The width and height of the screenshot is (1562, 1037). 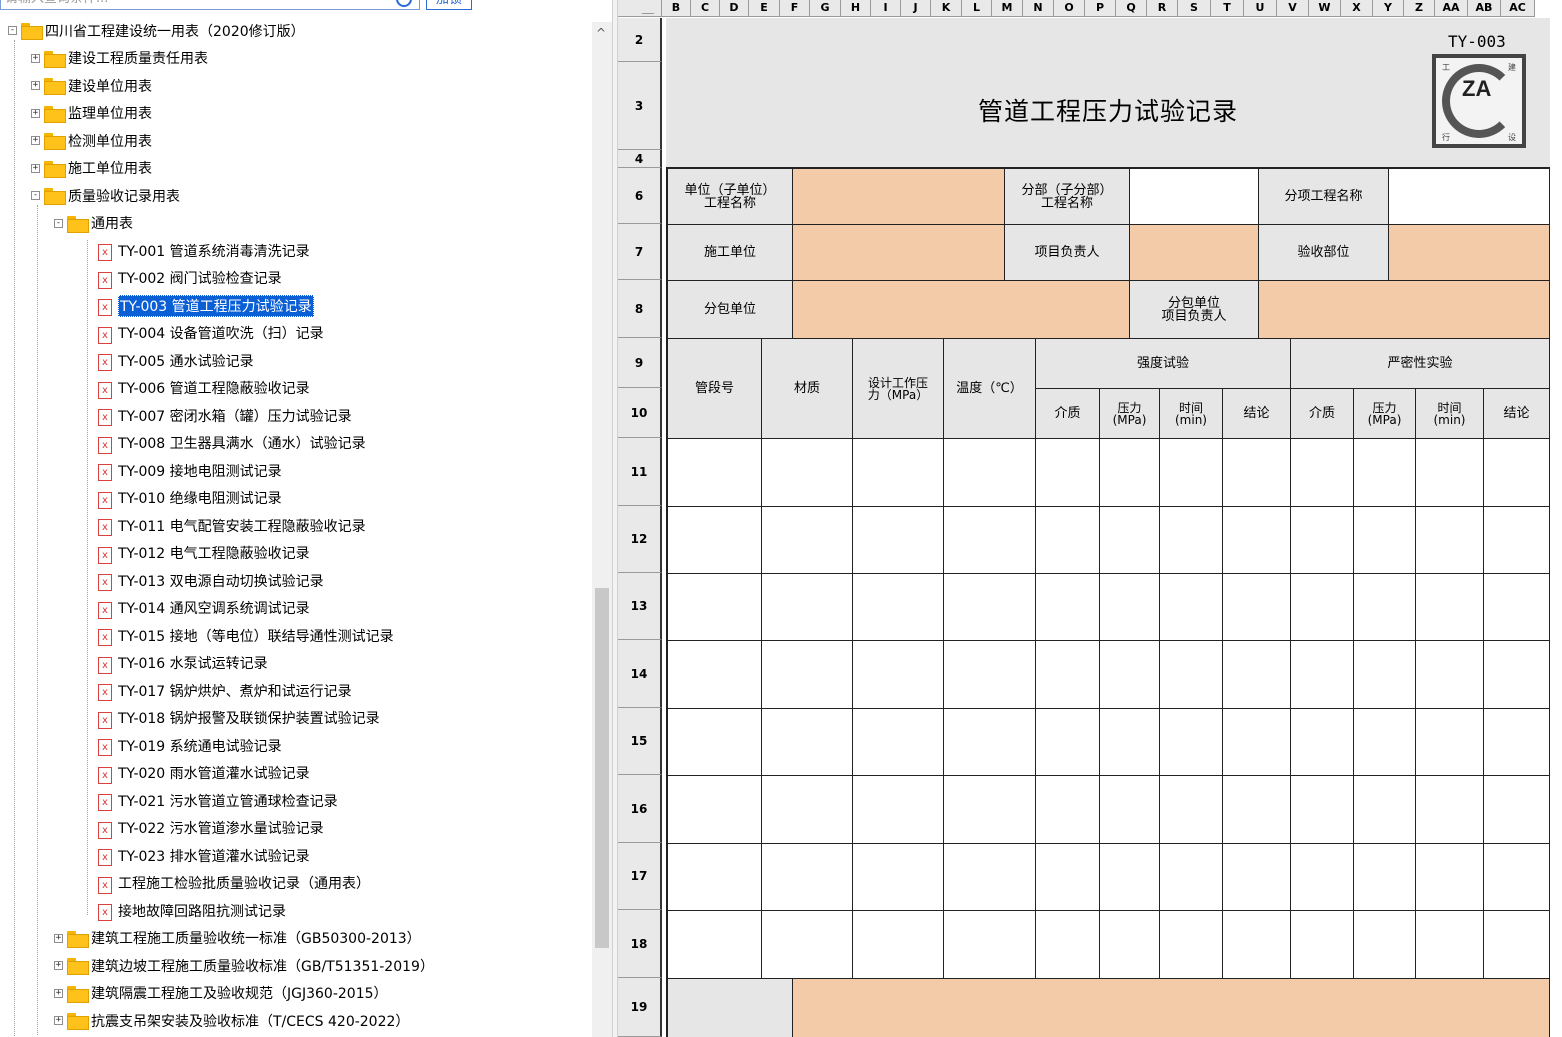 I want to click on row-header: 2, so click(x=640, y=40).